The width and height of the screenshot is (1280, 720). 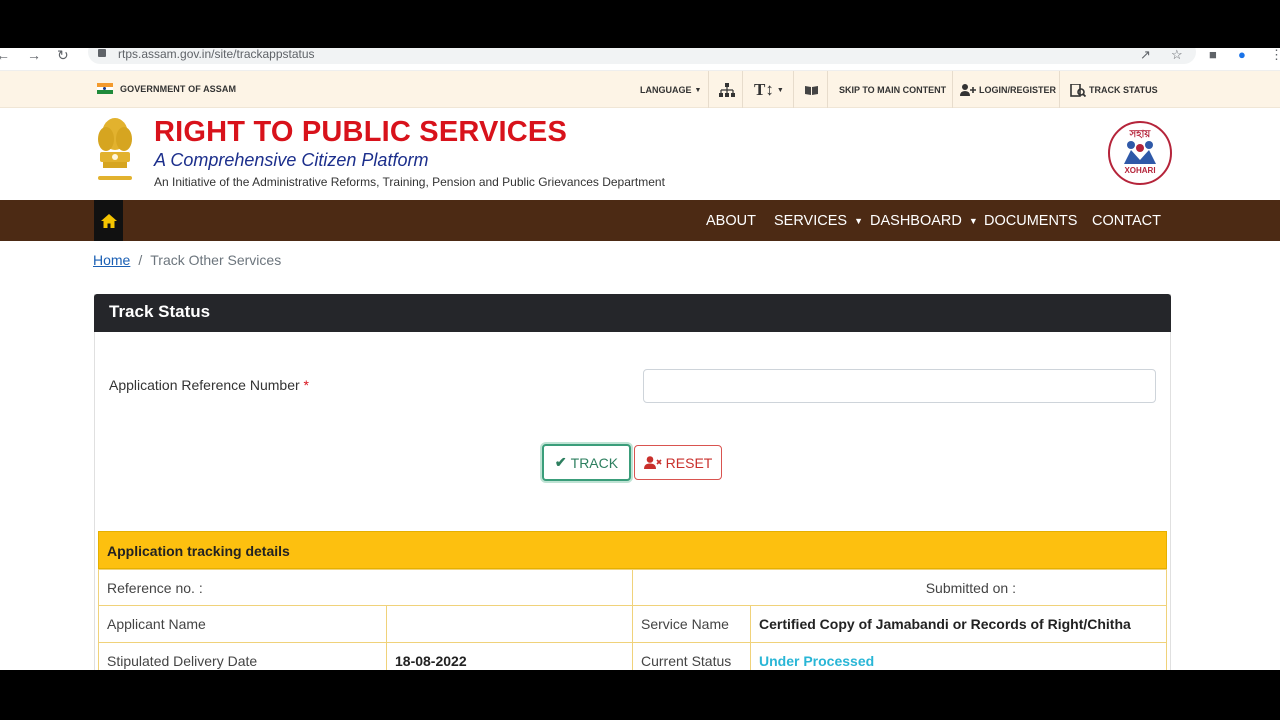 I want to click on xohari-logo: সহায় XOHARI, so click(x=1140, y=153).